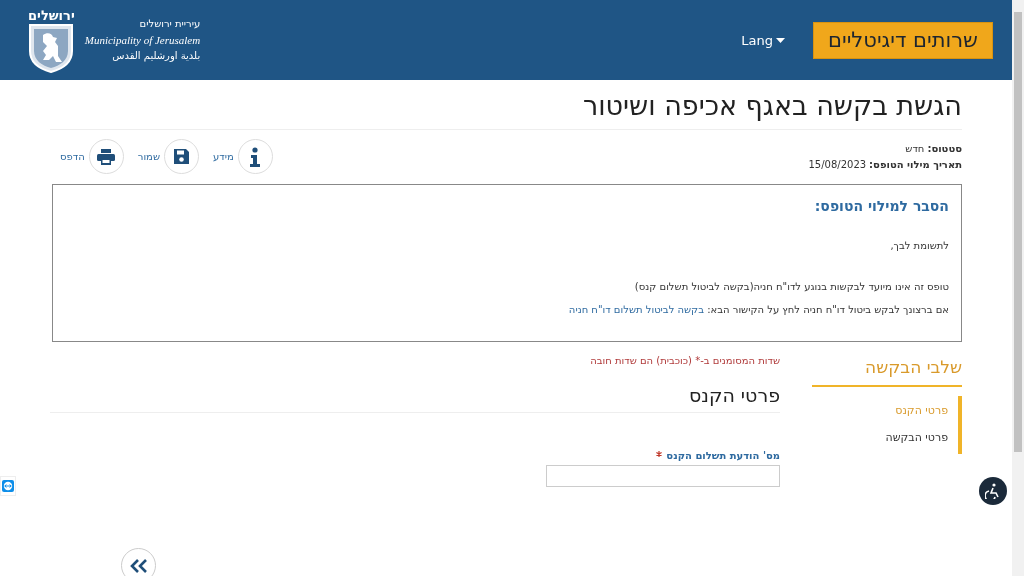  I want to click on meta-label: תאריך מילוי הטופס:, so click(915, 164).